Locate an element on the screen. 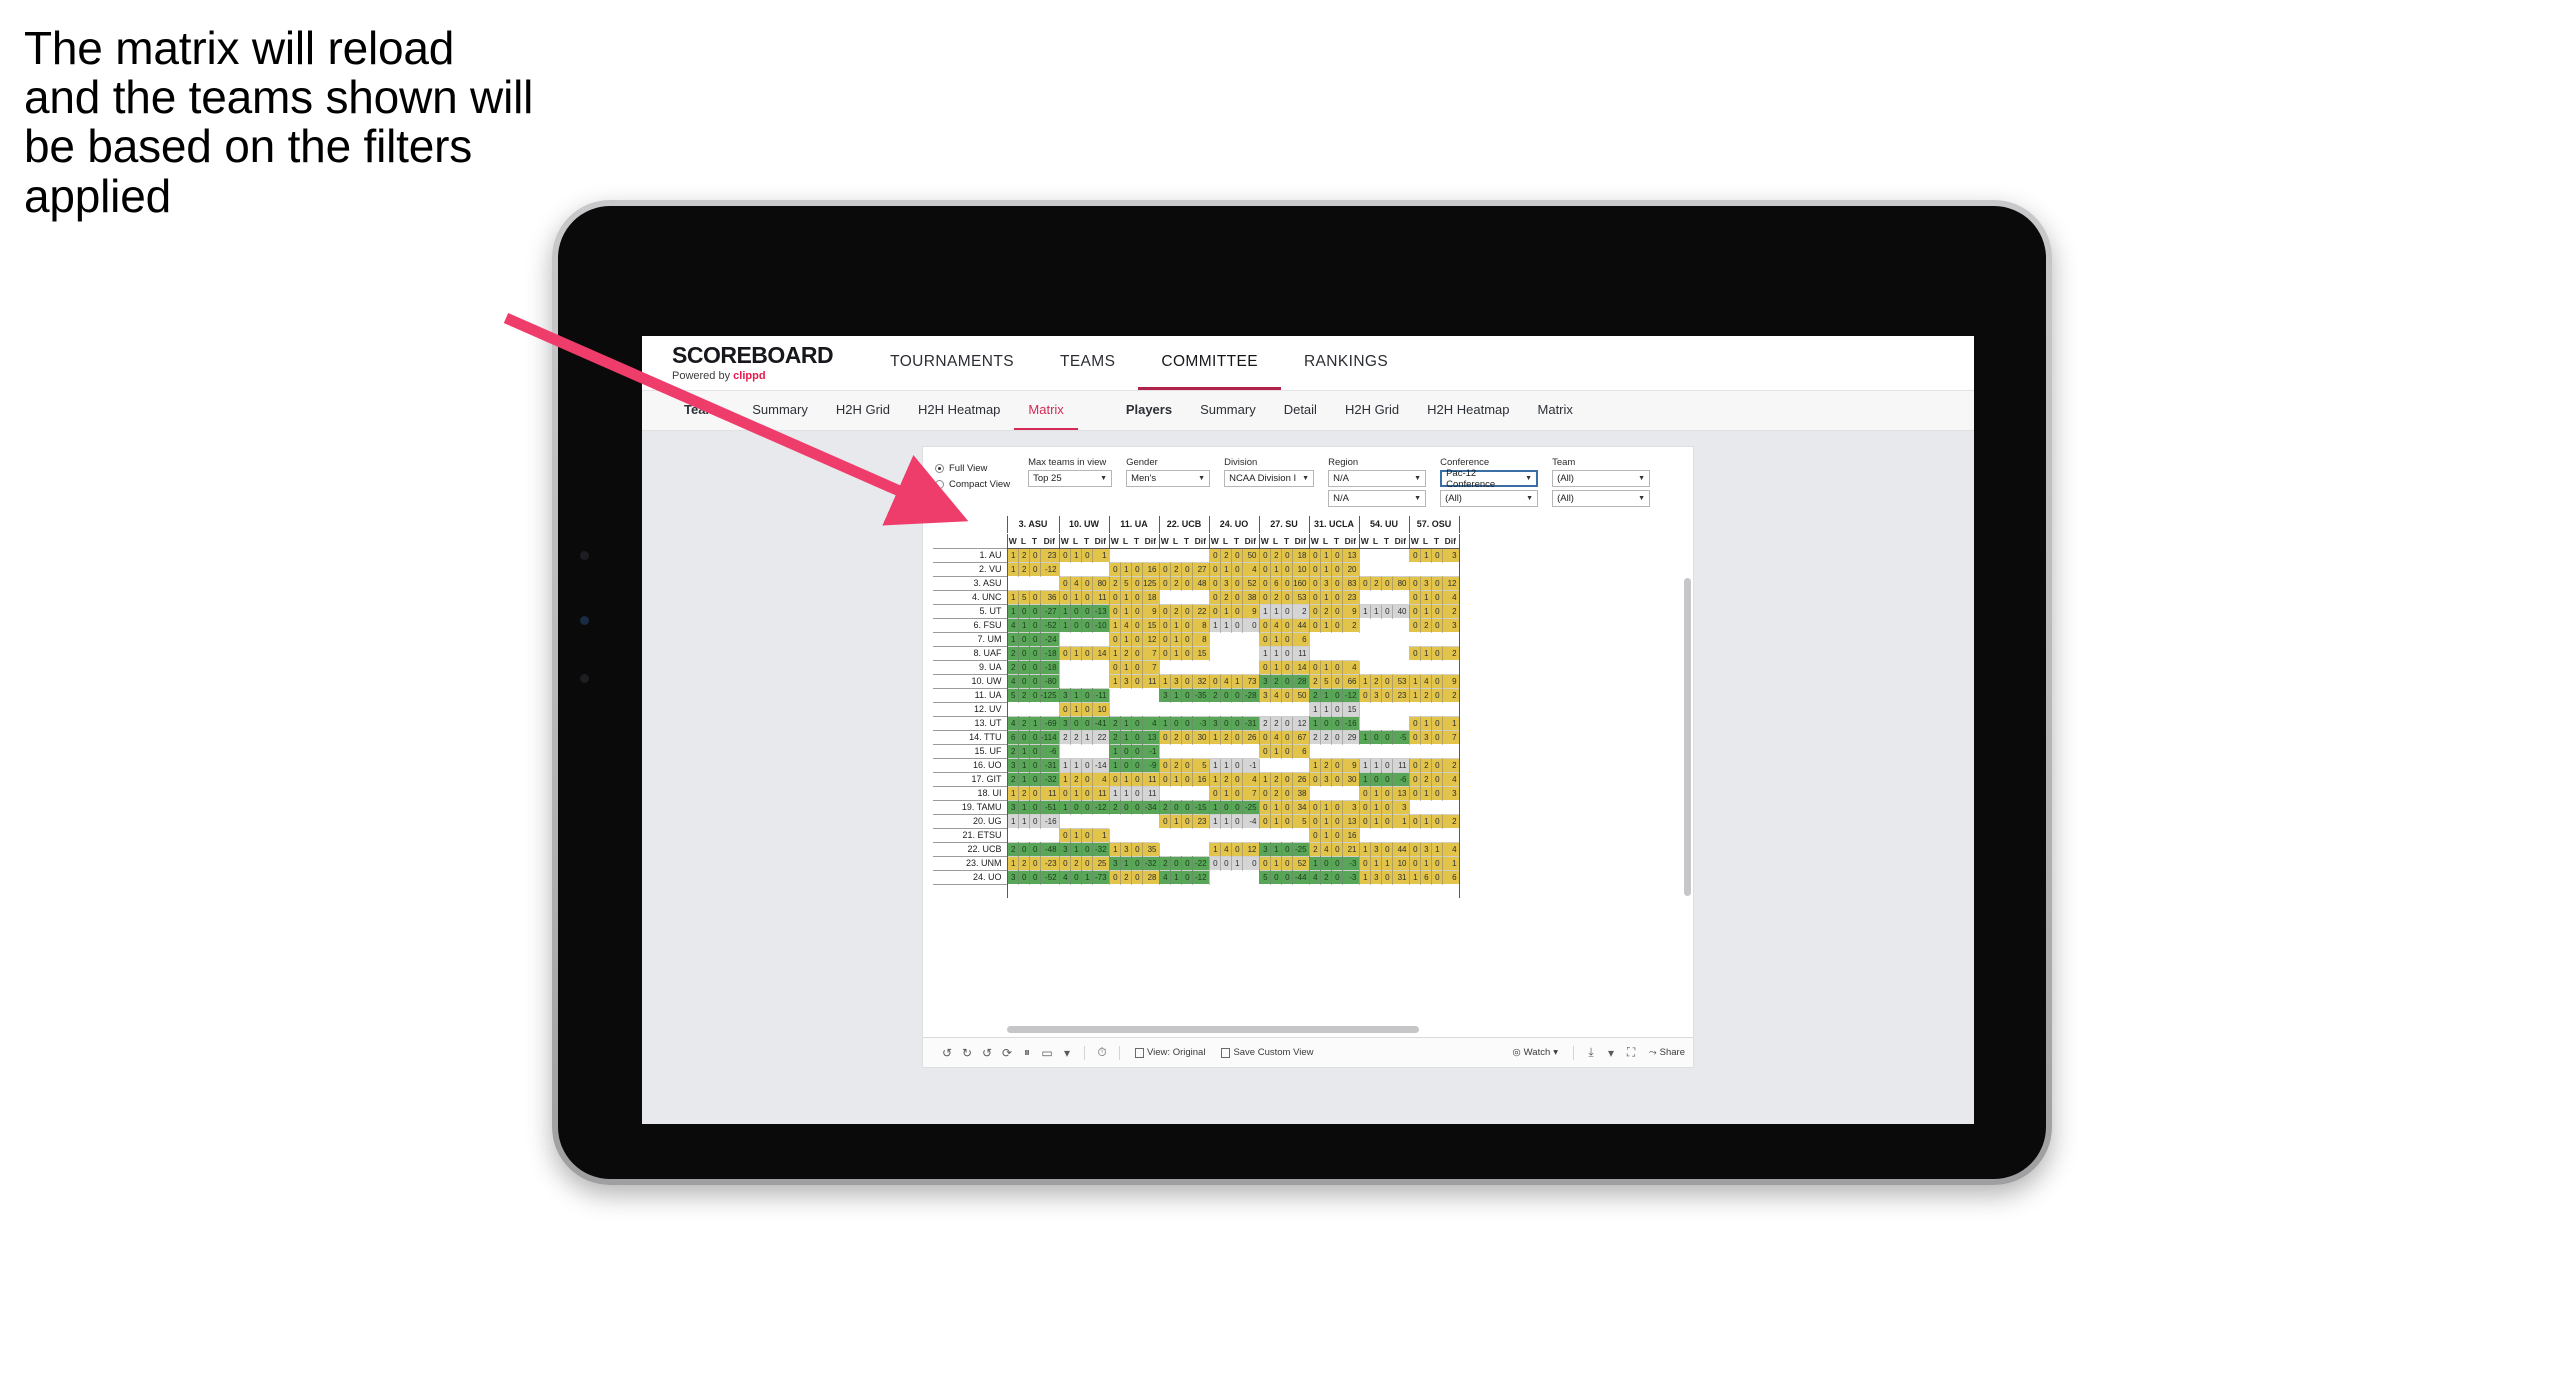  subnav-players-h2h-grid: H2H Grid is located at coordinates (1372, 410).